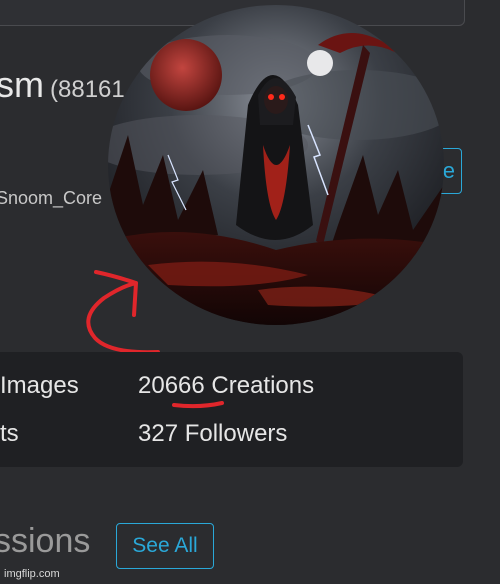 The width and height of the screenshot is (500, 584). I want to click on stat-likes: ts, so click(9, 433).